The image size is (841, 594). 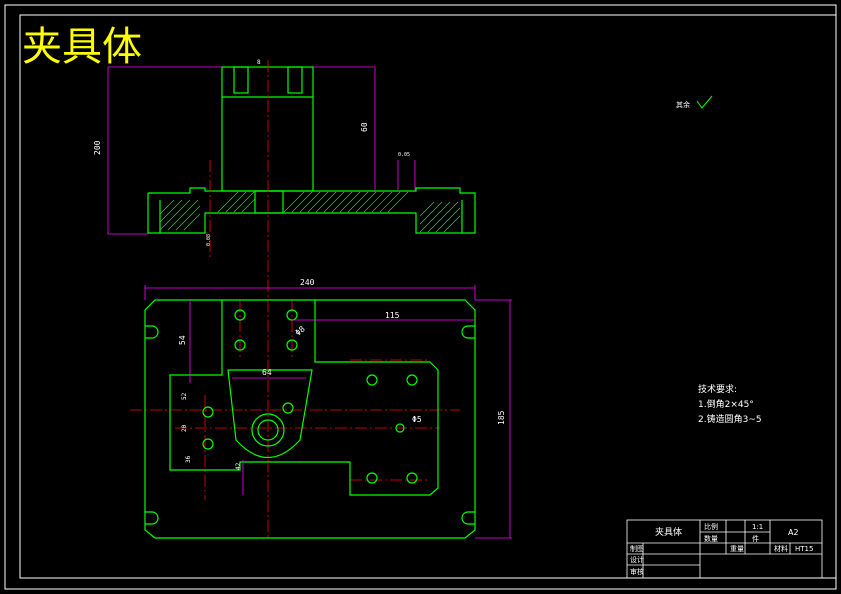 I want to click on dim-tiny-2: 0.08, so click(x=209, y=240).